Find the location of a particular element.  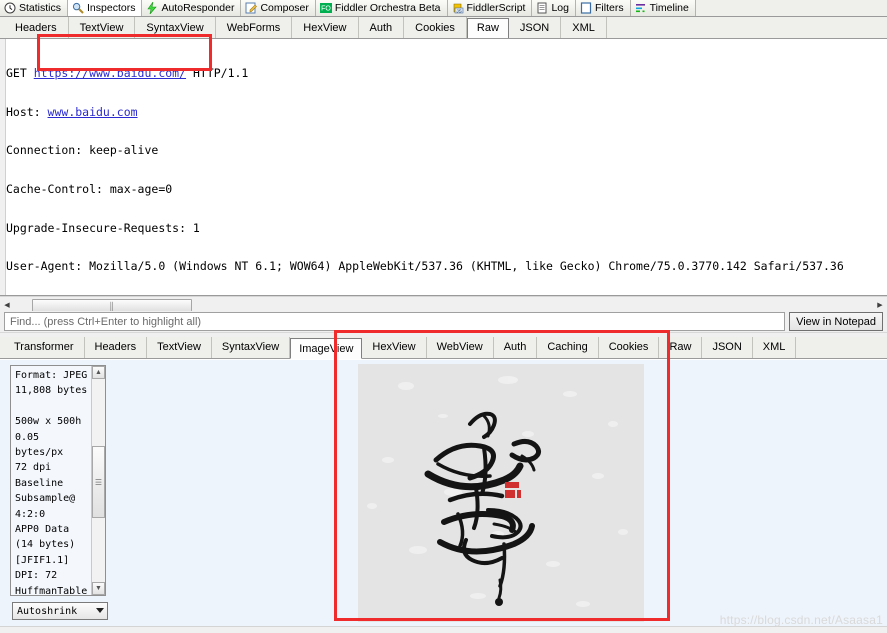

main-tab-inspectors: Inspectors is located at coordinates (105, 8).